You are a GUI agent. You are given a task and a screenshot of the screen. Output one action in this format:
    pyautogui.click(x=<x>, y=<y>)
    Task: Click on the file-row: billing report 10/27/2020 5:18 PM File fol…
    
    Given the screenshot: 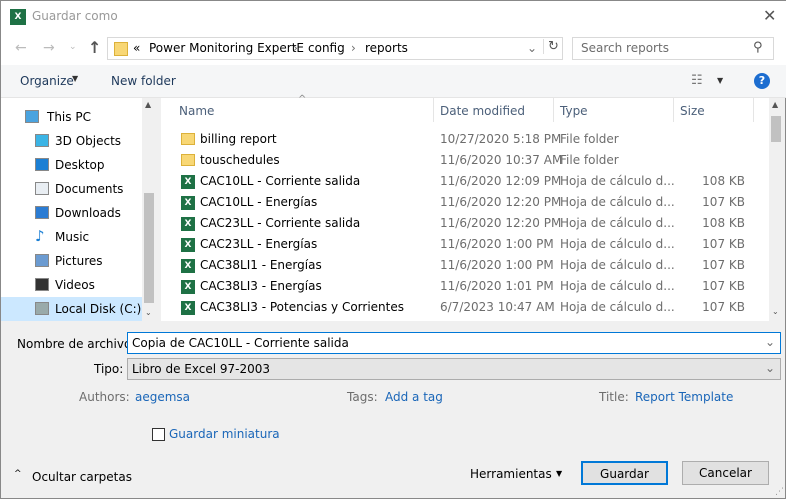 What is the action you would take?
    pyautogui.click(x=465, y=139)
    